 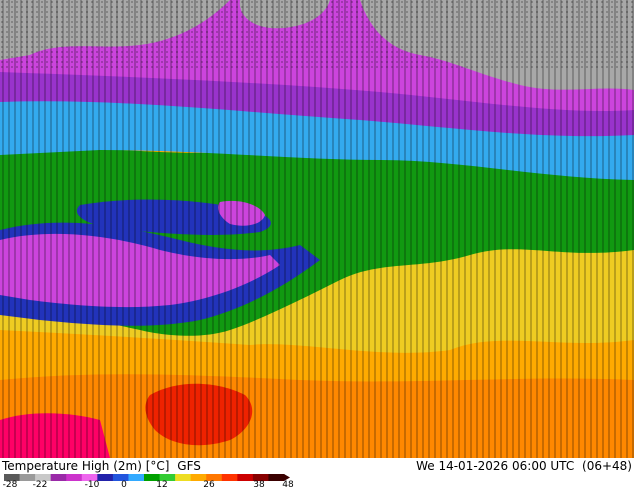 I want to click on model-label: GFS, so click(x=189, y=466).